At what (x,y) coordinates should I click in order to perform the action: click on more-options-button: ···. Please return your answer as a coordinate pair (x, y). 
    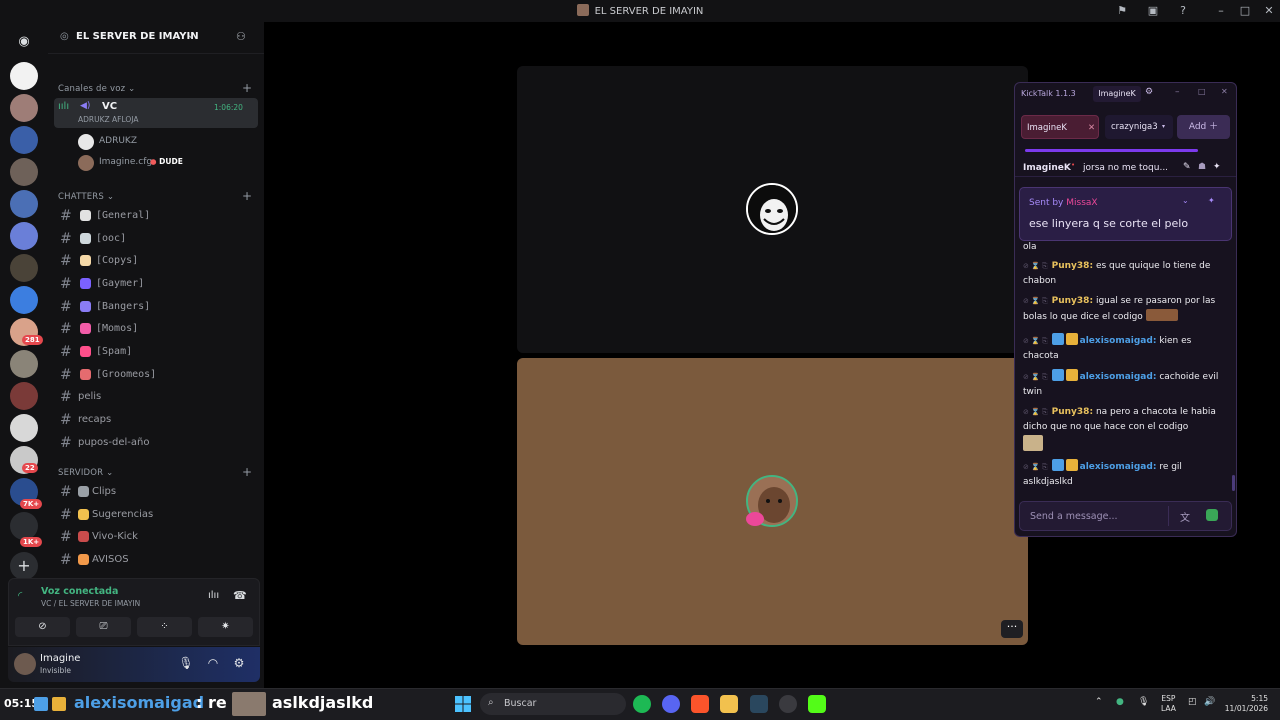
    Looking at the image, I should click on (1012, 629).